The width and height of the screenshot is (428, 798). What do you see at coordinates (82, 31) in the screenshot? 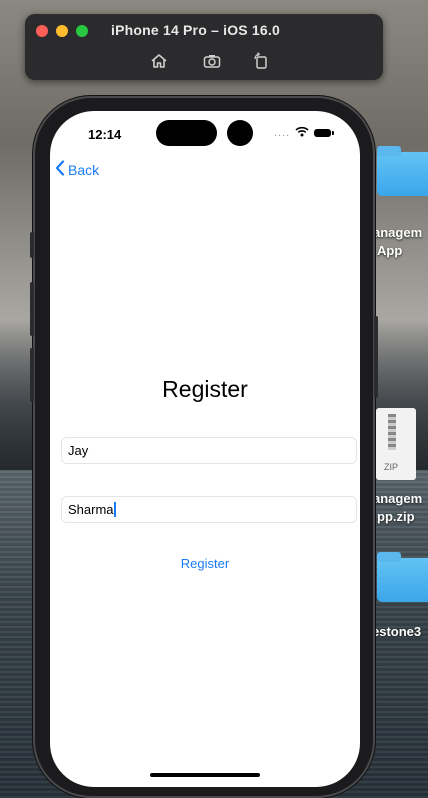
I see `zoom-window-button` at bounding box center [82, 31].